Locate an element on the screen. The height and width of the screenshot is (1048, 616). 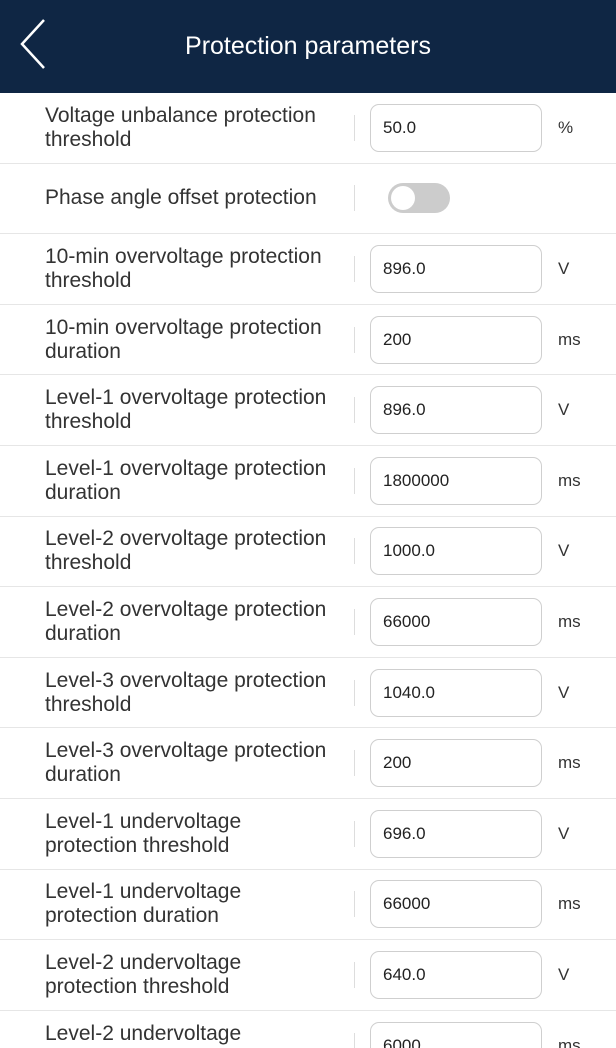
parameter-row: Phase angle offset protection is located at coordinates (308, 199).